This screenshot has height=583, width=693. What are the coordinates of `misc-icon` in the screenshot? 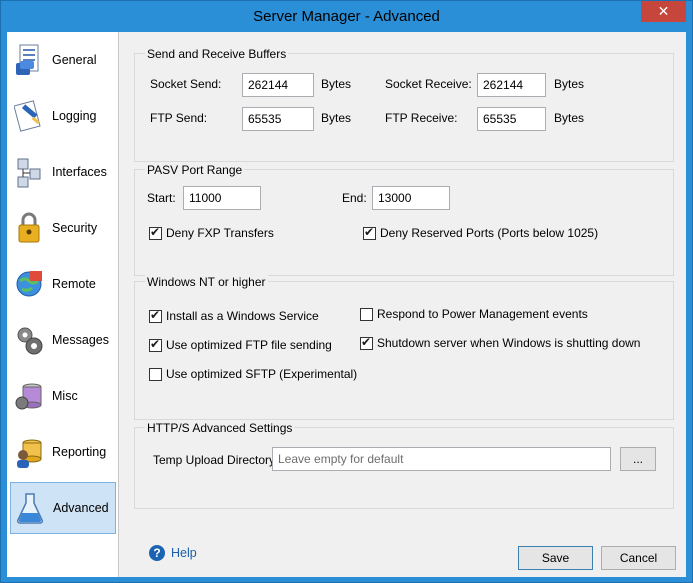 It's located at (29, 396).